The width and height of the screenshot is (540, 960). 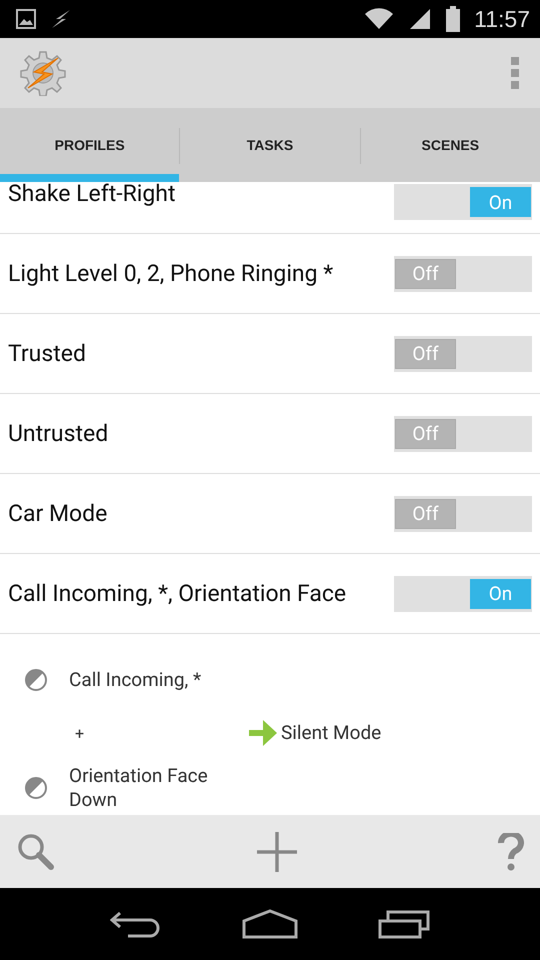 What do you see at coordinates (263, 733) in the screenshot?
I see `arrow-right-icon` at bounding box center [263, 733].